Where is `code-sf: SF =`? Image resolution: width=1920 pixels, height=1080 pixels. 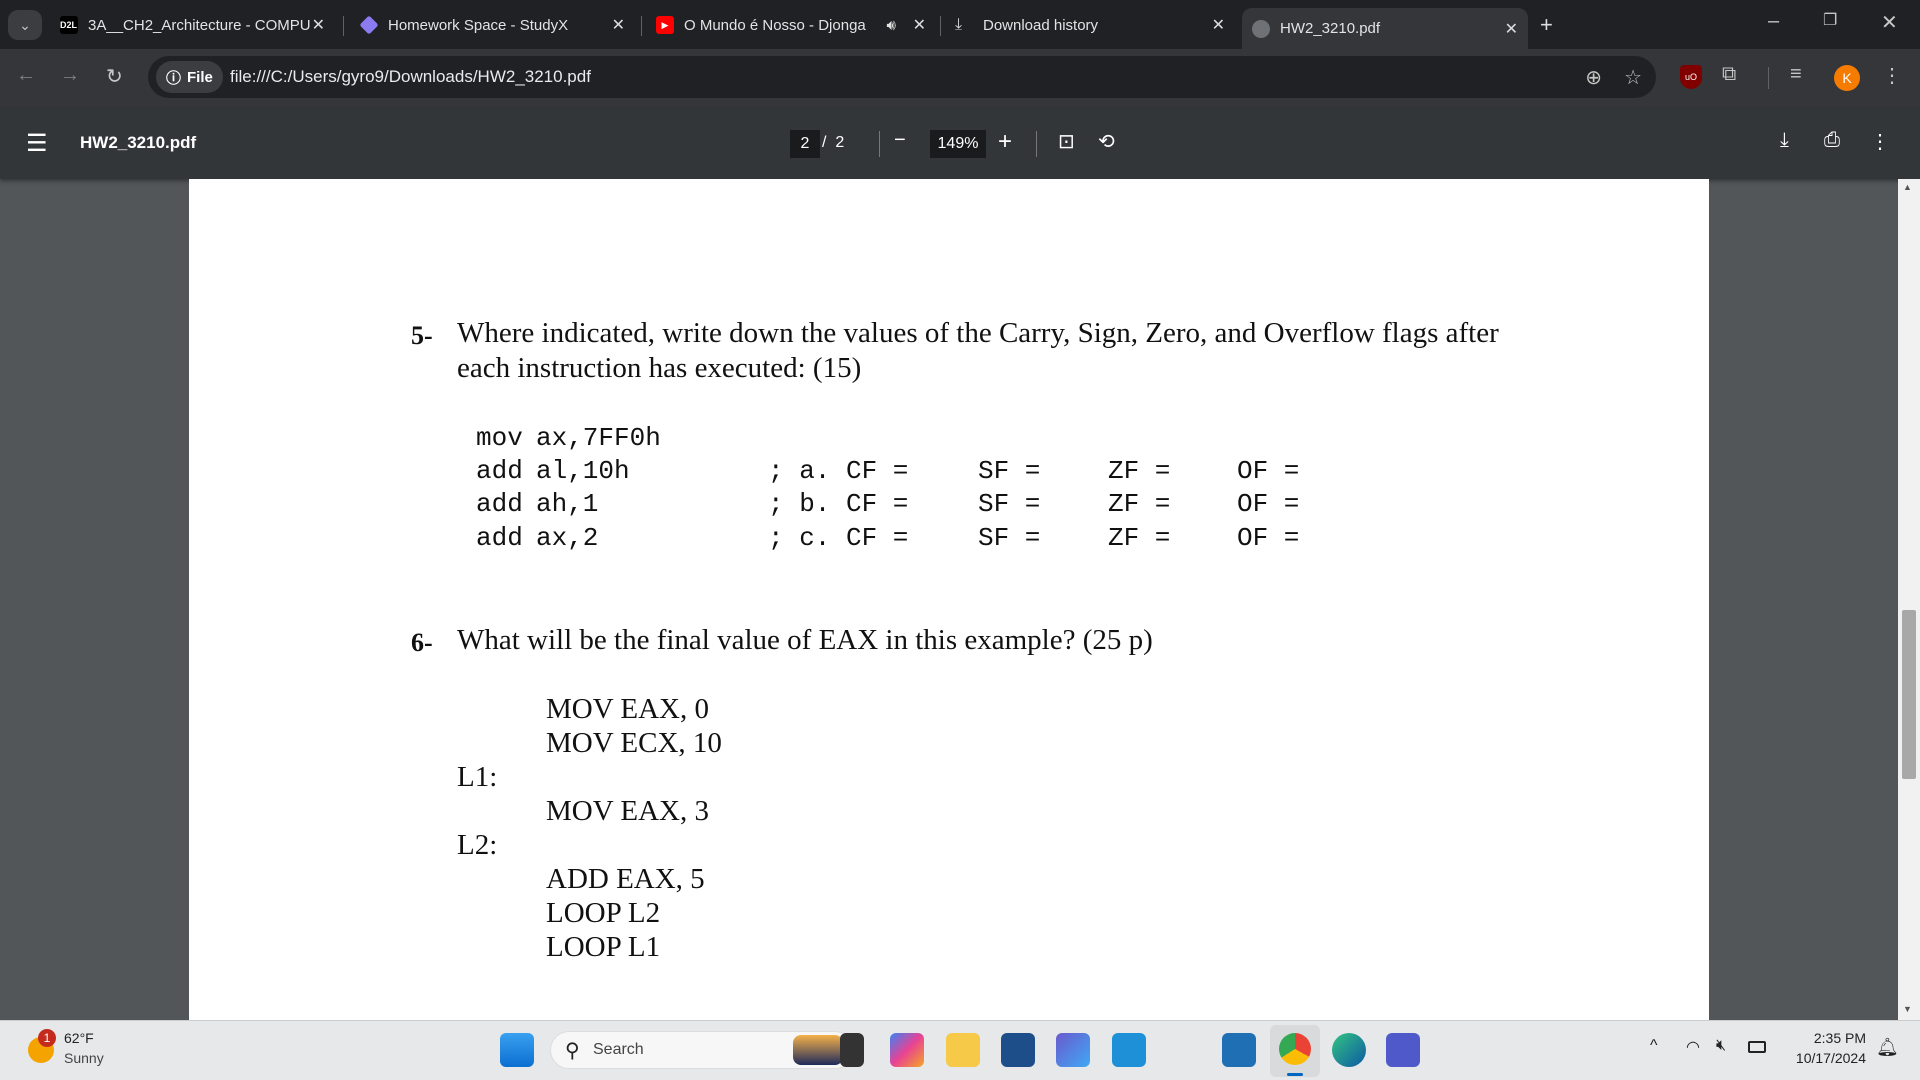
code-sf: SF = is located at coordinates (1009, 471).